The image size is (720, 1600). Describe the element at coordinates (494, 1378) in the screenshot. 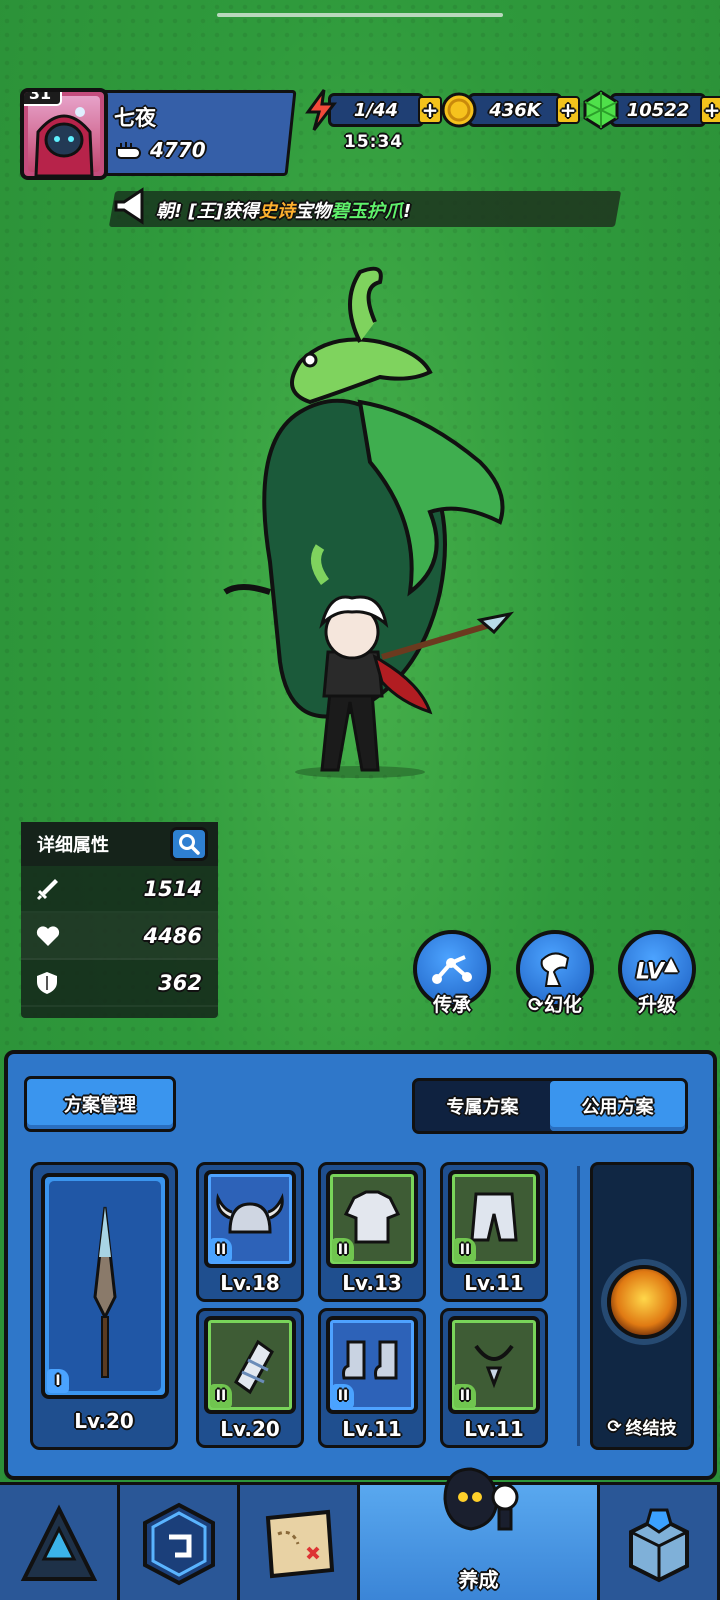

I see `necklace-slot: II Lv.11` at that location.